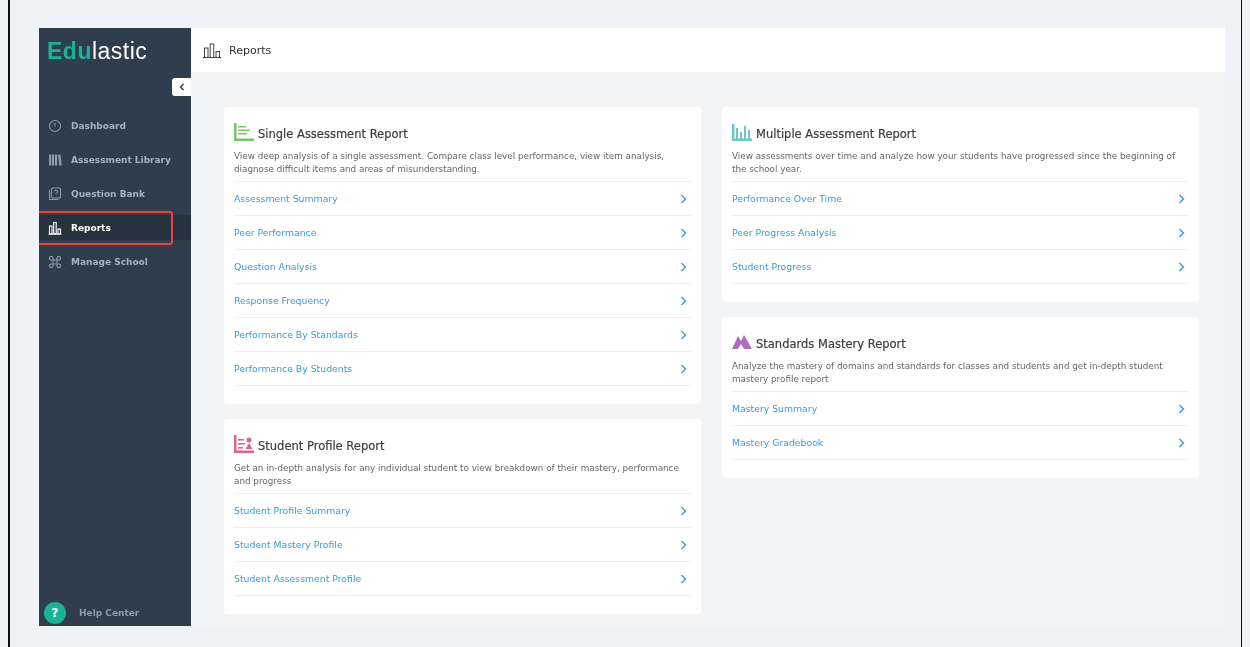 The width and height of the screenshot is (1250, 647). I want to click on report-link: Response Frequency, so click(462, 300).